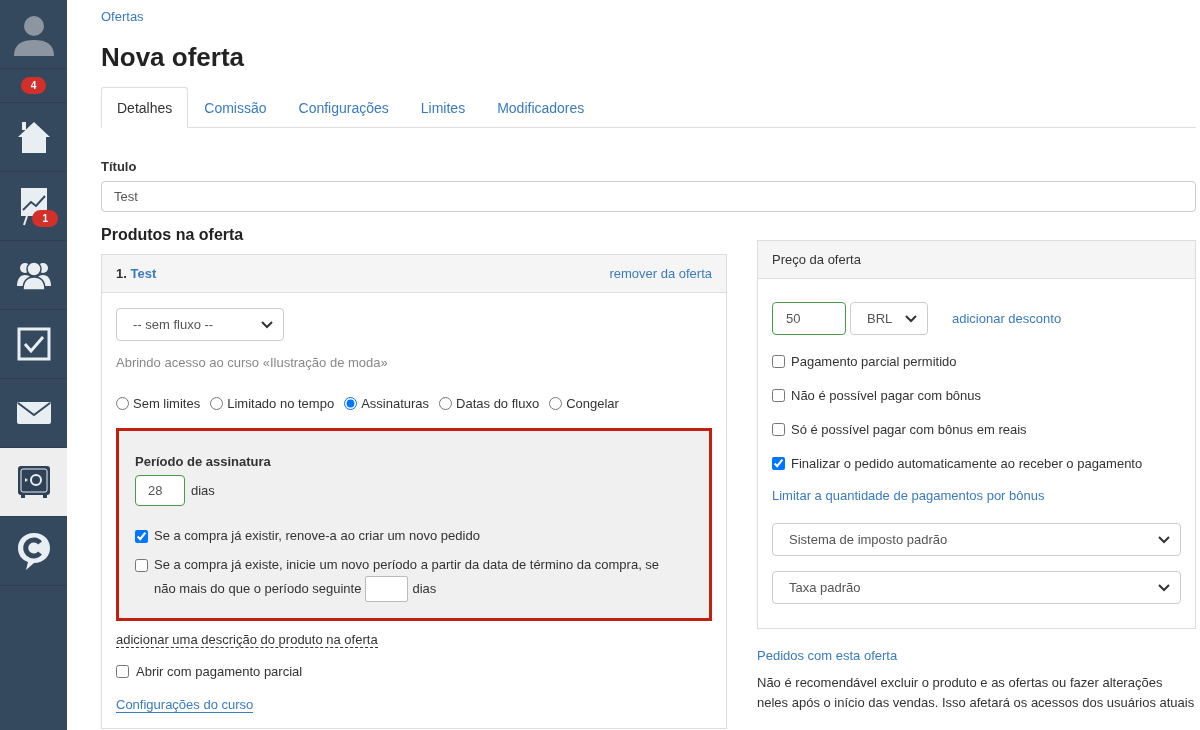  What do you see at coordinates (160, 490) in the screenshot?
I see `period-input: 28` at bounding box center [160, 490].